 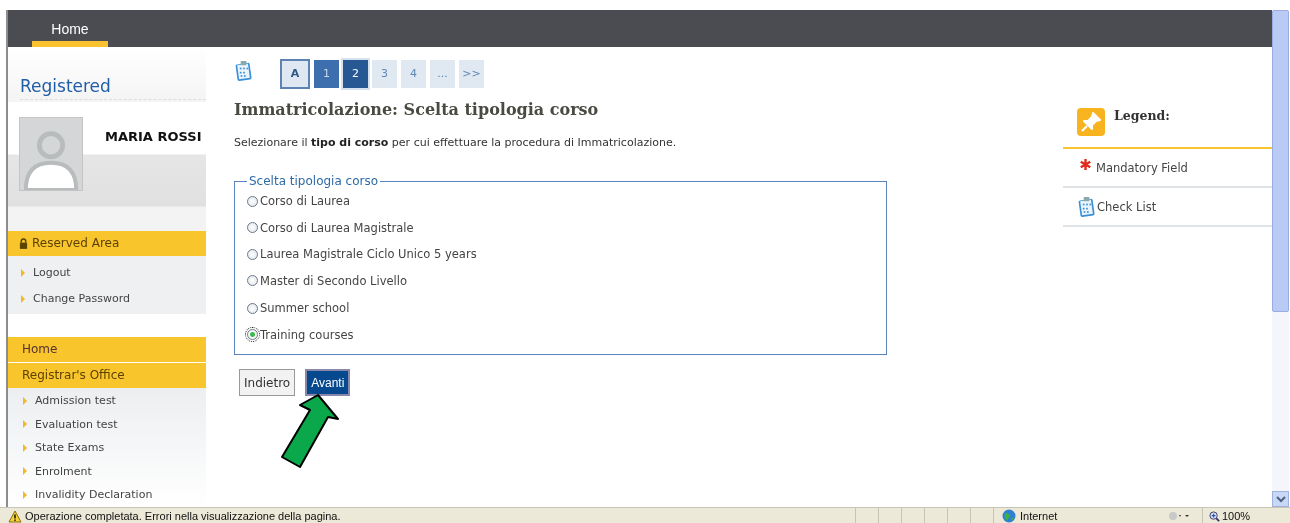 I want to click on menu-item: Admission test, so click(x=107, y=401).